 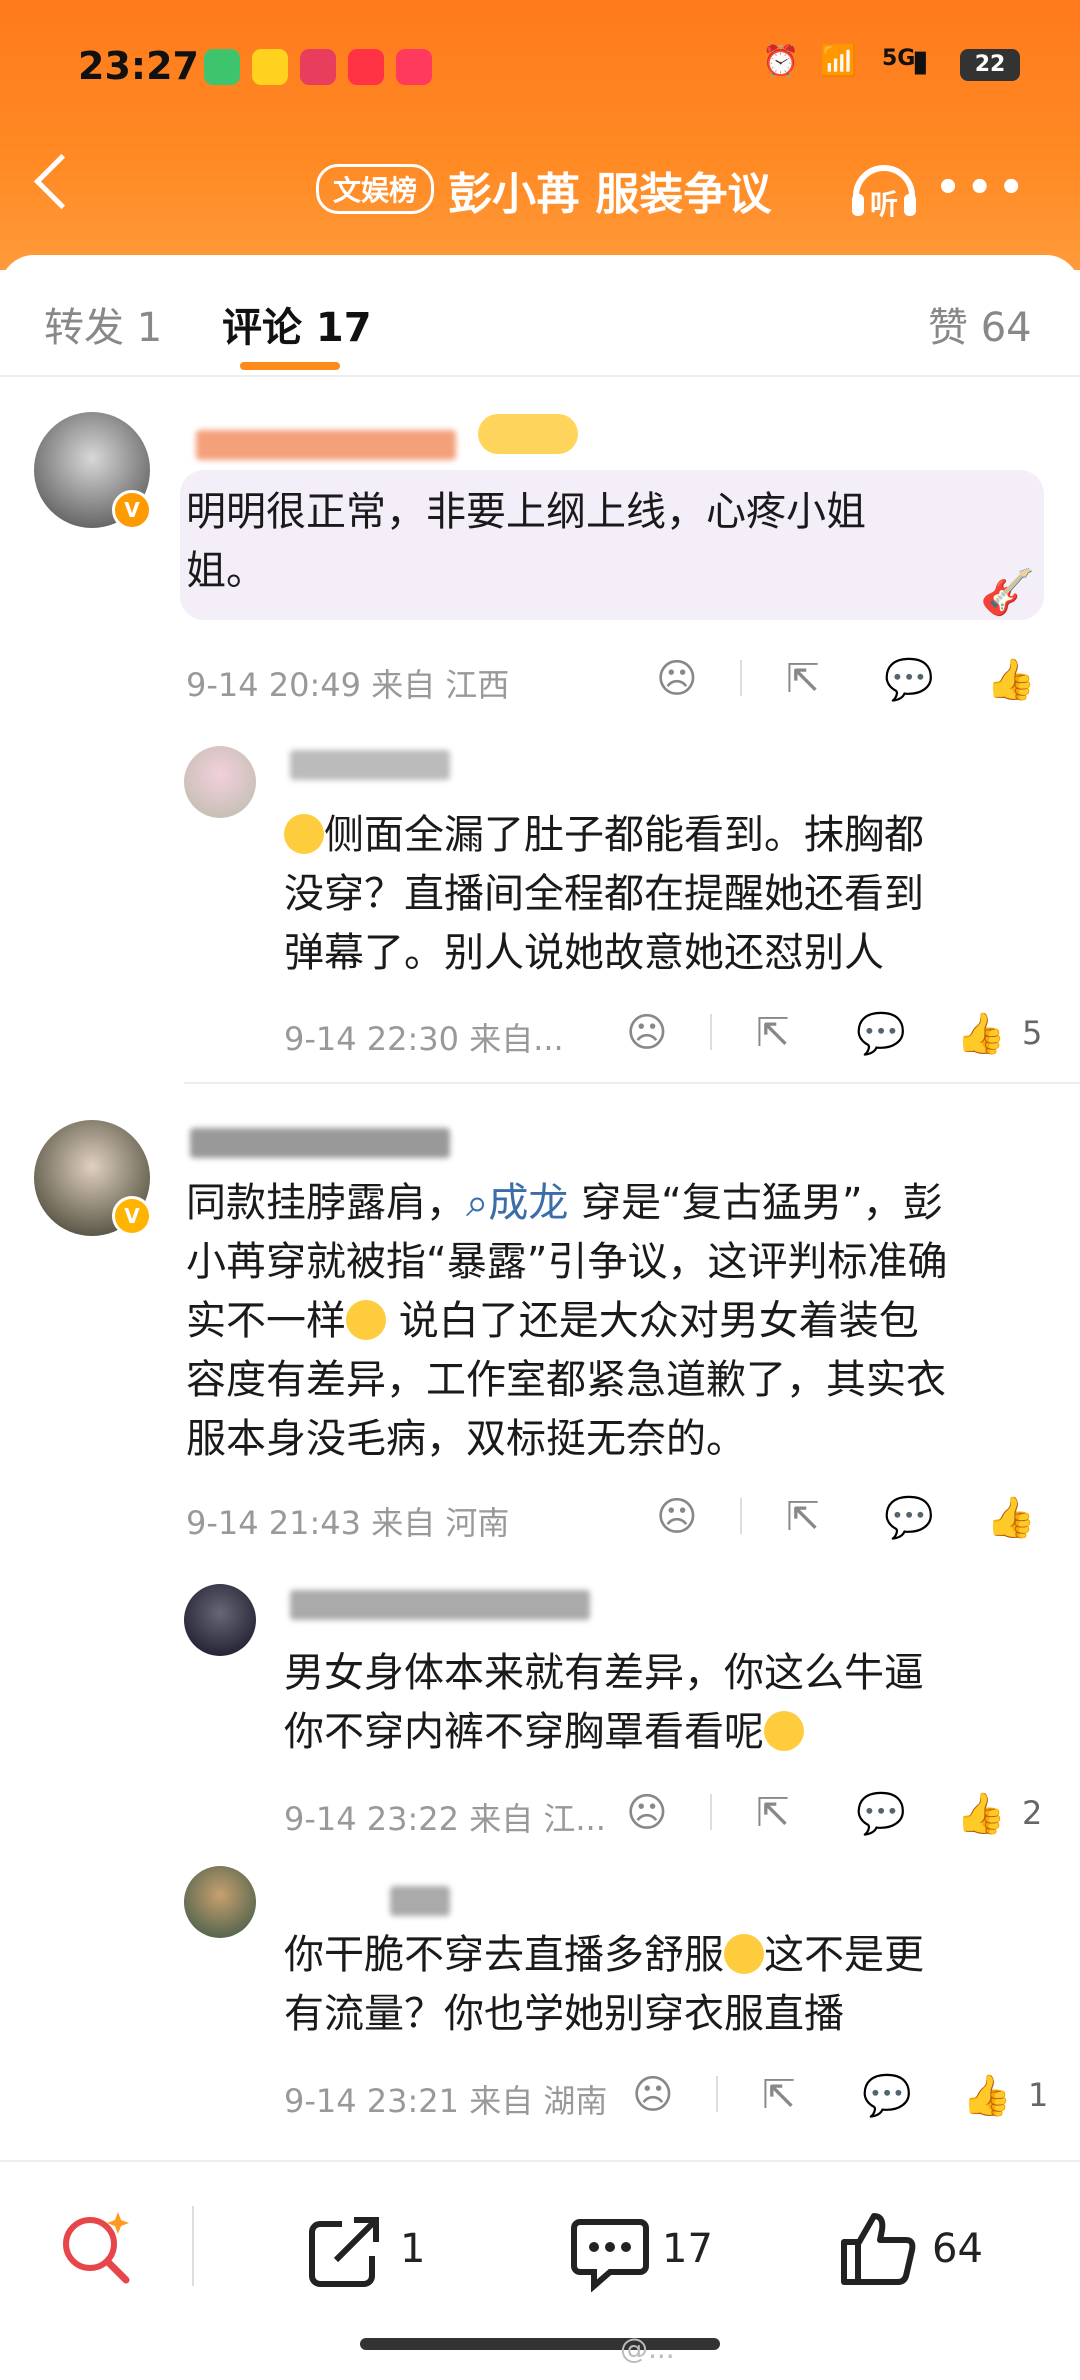 I want to click on more-dots-icon: •••, so click(x=982, y=188).